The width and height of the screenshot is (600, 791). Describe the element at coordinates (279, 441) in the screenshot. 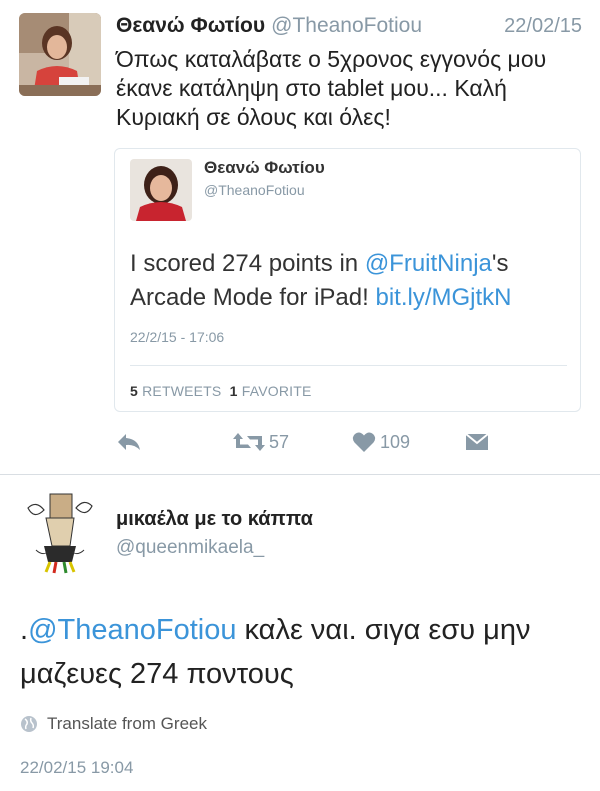

I see `retweet-count: 57` at that location.